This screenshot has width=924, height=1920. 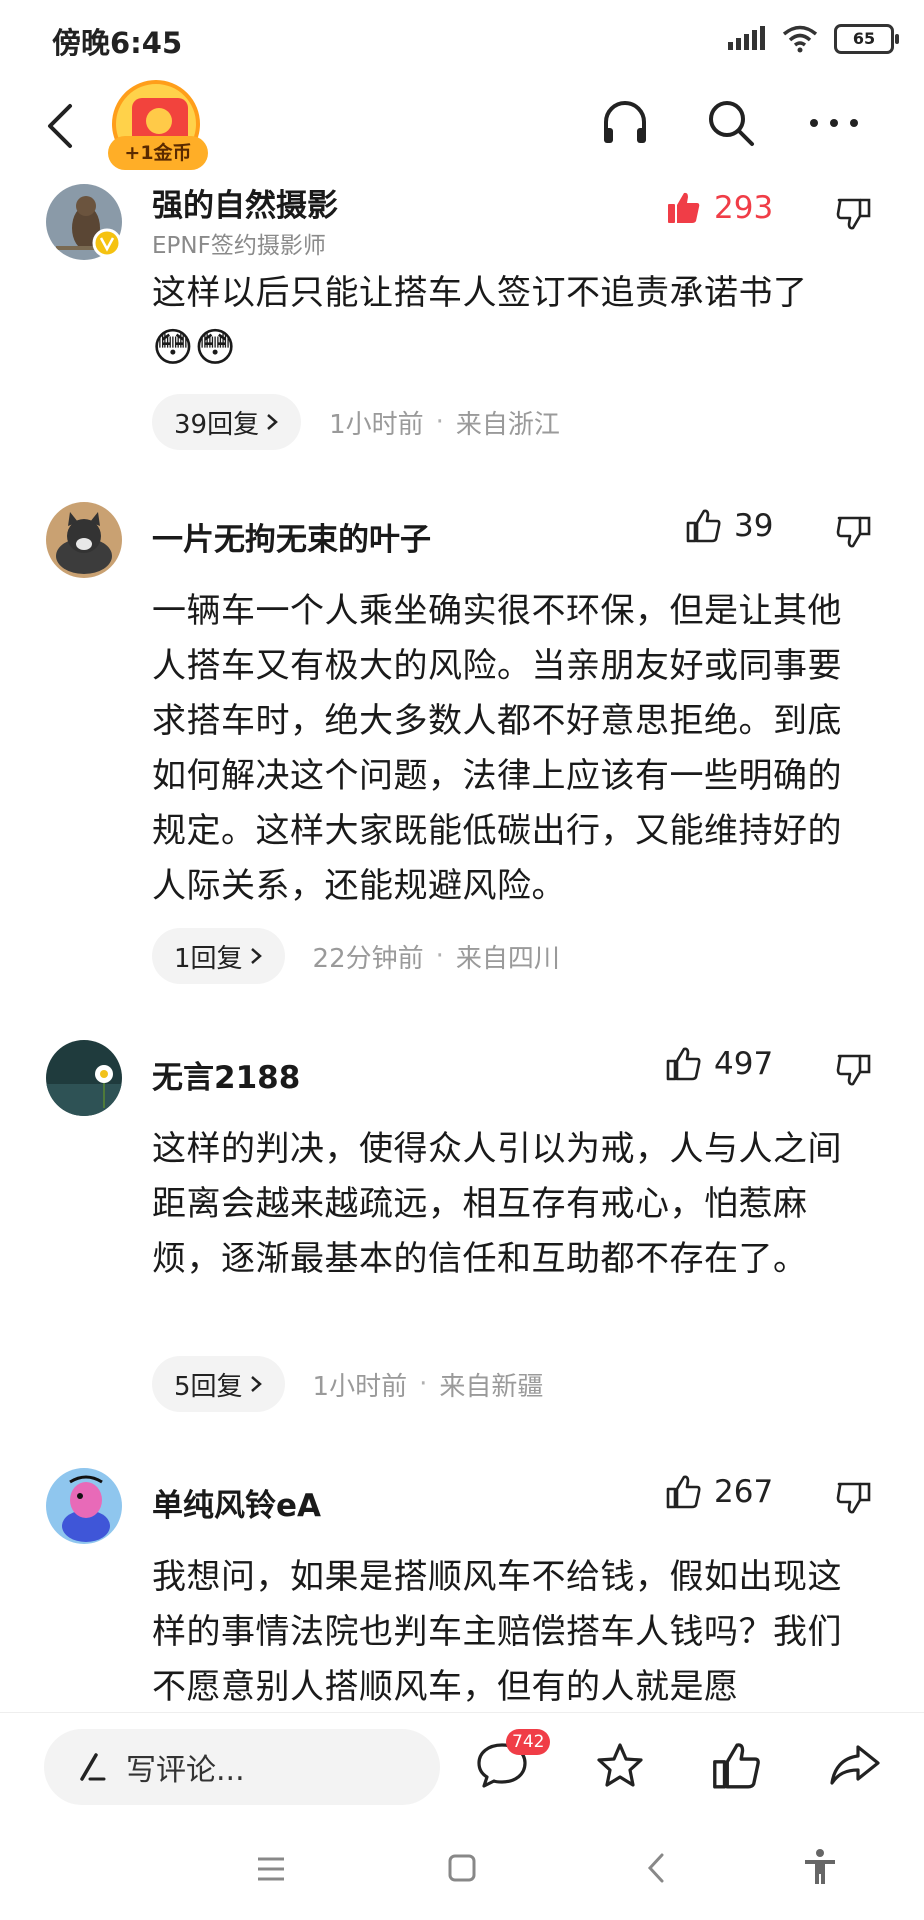 What do you see at coordinates (507, 424) in the screenshot?
I see `comment-location: 来自浙江` at bounding box center [507, 424].